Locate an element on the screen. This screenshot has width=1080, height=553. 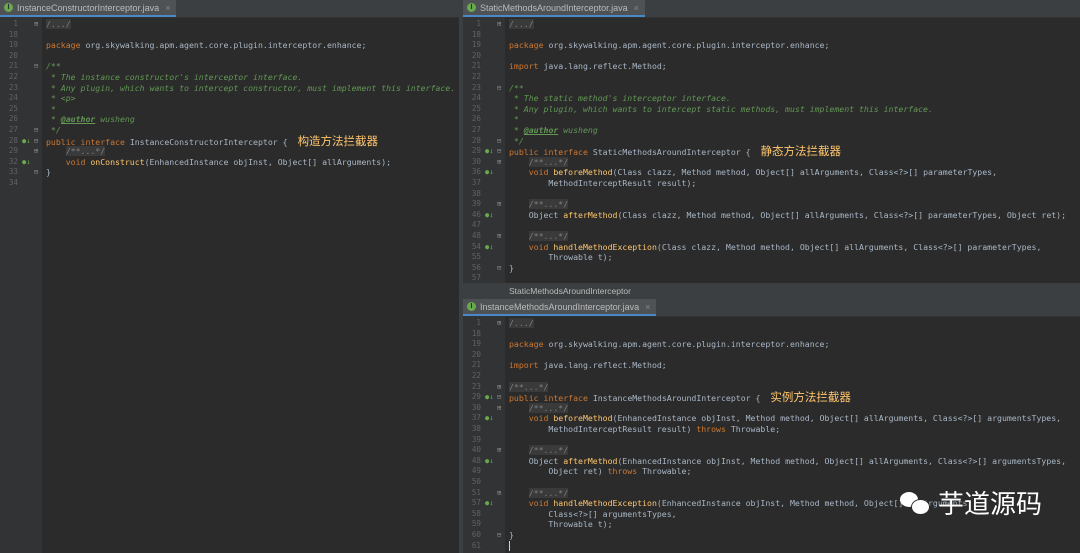
code-line: 39 ⊞ /**...*/ is located at coordinates (771, 204).